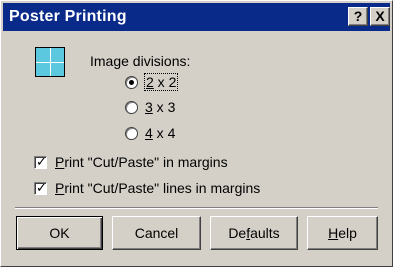  I want to click on radio-3x3: 3 x 3, so click(150, 107).